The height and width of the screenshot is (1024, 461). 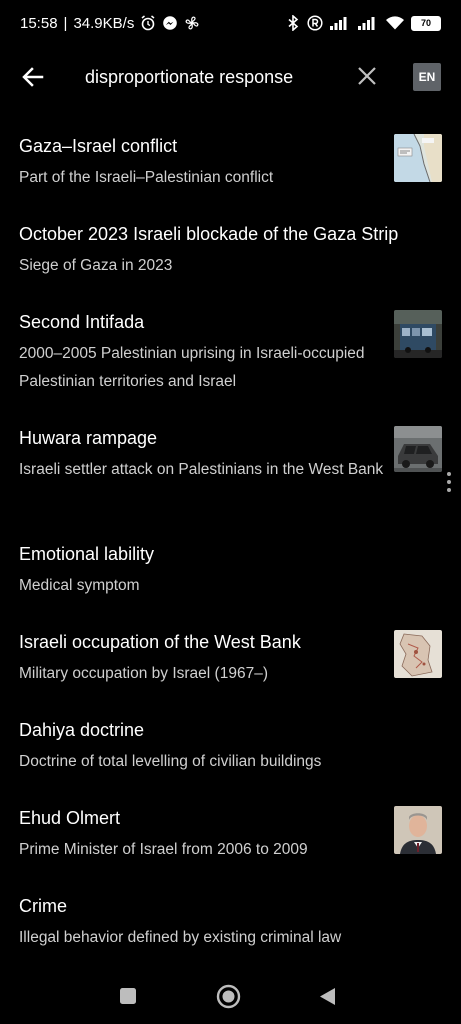 What do you see at coordinates (70, 818) in the screenshot?
I see `result-title: Ehud Olmert` at bounding box center [70, 818].